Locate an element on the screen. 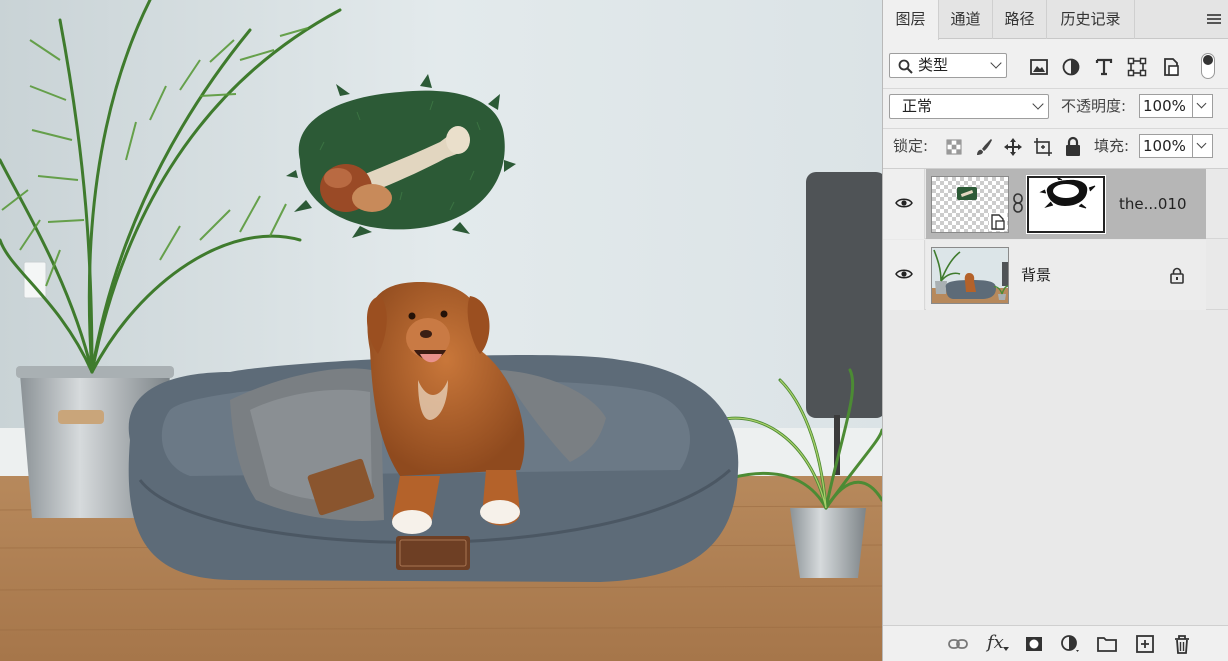 The height and width of the screenshot is (661, 1228). layer-row: 背景 is located at coordinates (1055, 275).